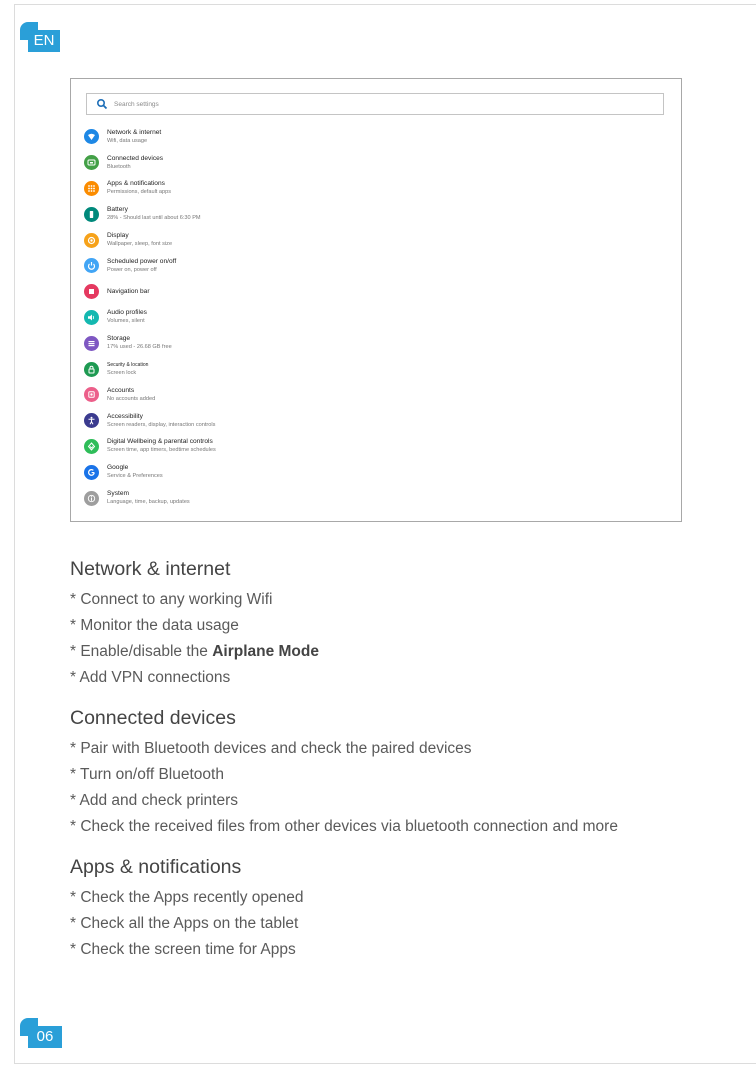 The height and width of the screenshot is (1073, 756). What do you see at coordinates (139, 347) in the screenshot?
I see `settings-item-subtitle: 17% used - 26.68 GB free` at bounding box center [139, 347].